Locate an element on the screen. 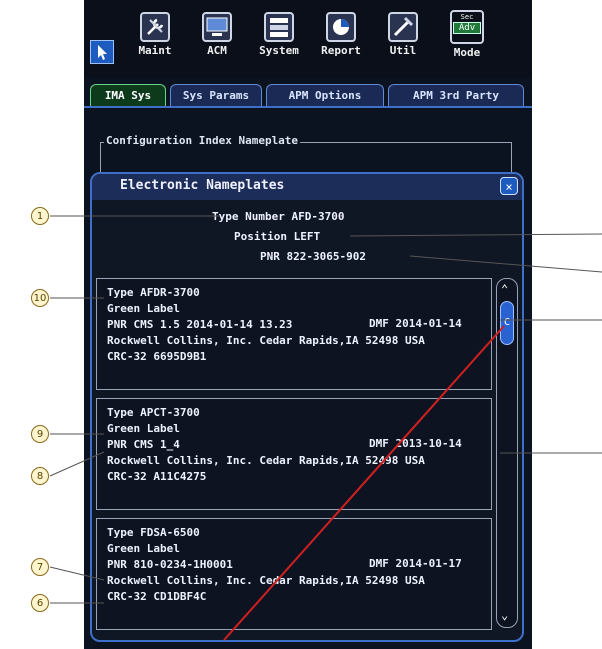 The image size is (602, 649). card-dmf: DMF 2014-01-14 is located at coordinates (415, 323).